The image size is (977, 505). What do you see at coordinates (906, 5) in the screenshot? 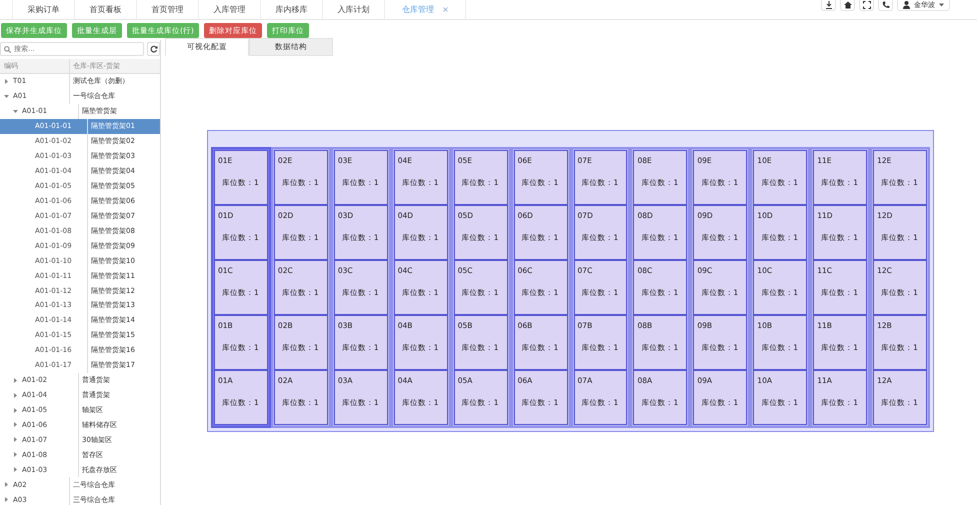
I see `user-icon` at bounding box center [906, 5].